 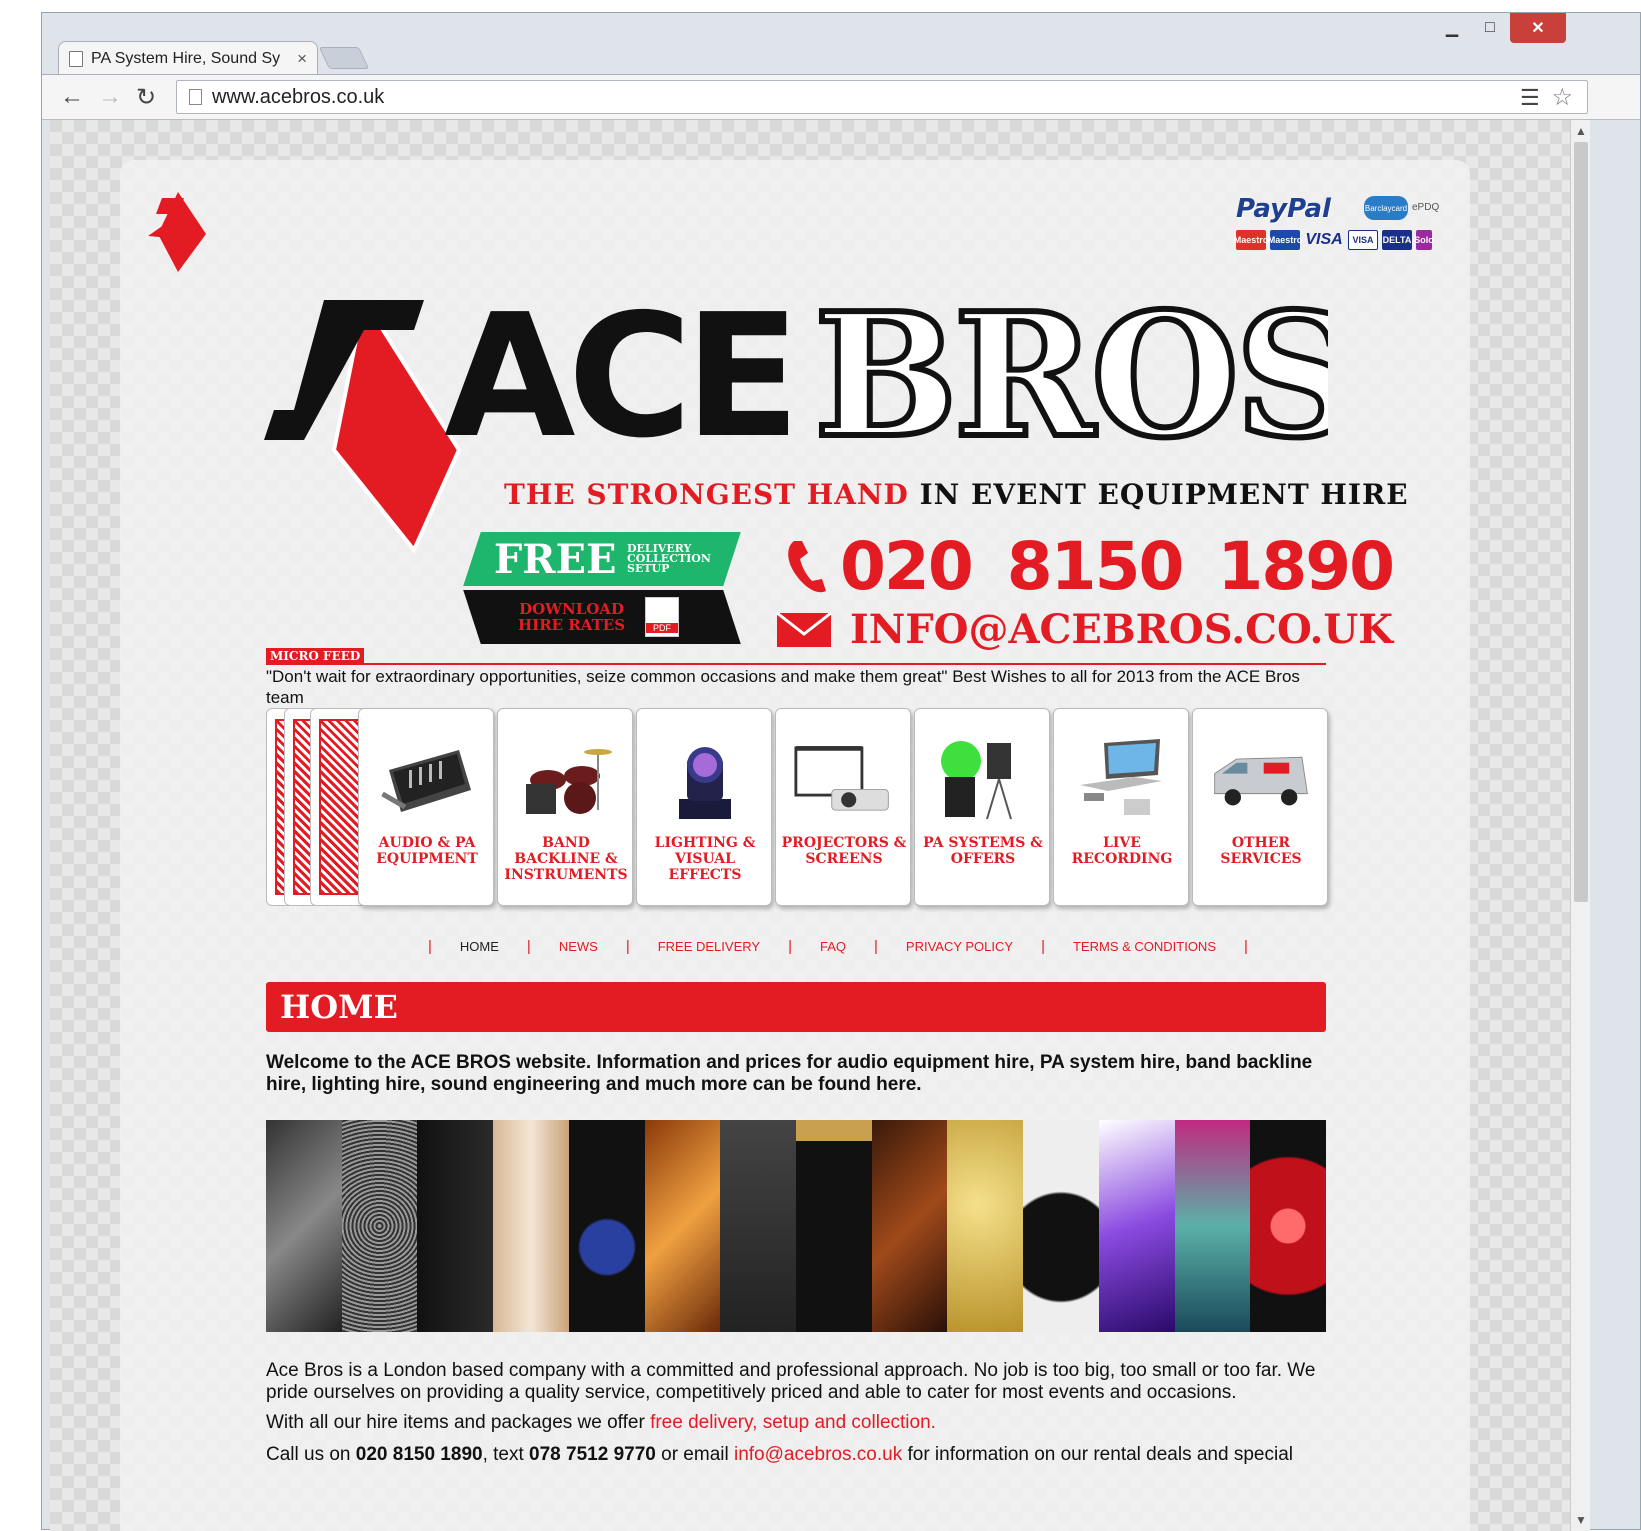 I want to click on photo-orange-amp, so click(x=758, y=1226).